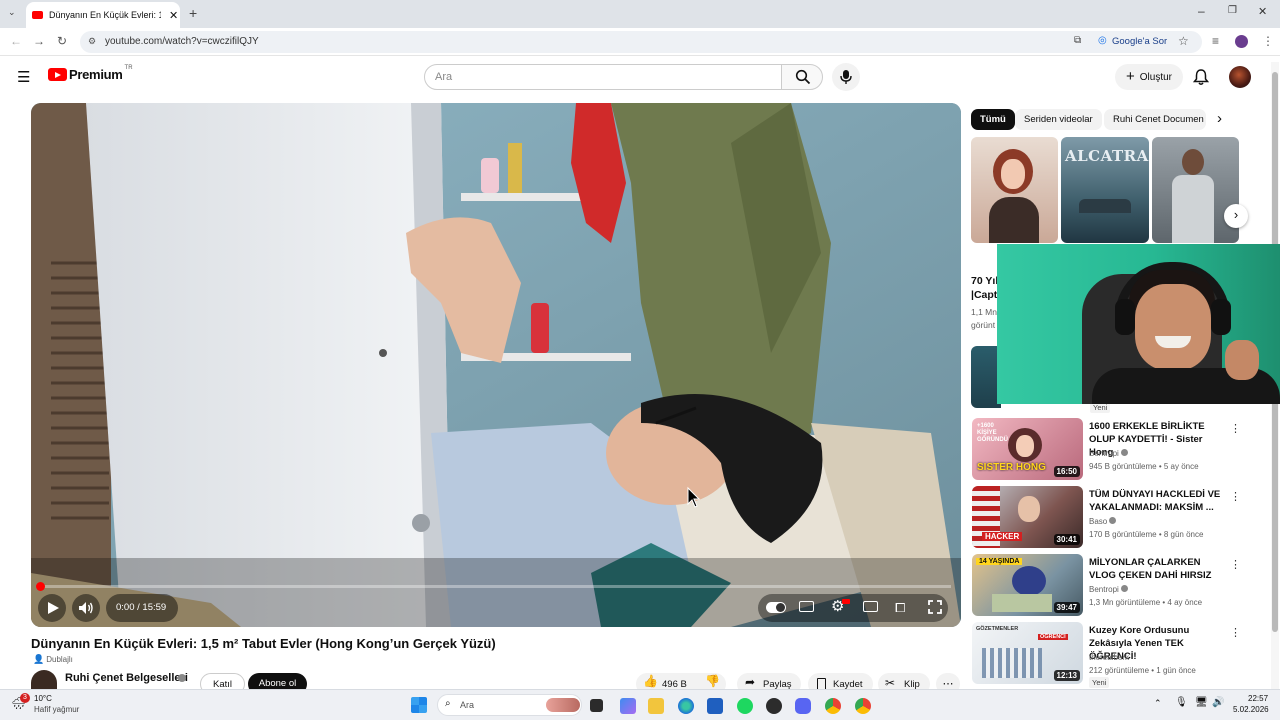  Describe the element at coordinates (1002, 536) in the screenshot. I see `thumb-caption: HACKER` at that location.